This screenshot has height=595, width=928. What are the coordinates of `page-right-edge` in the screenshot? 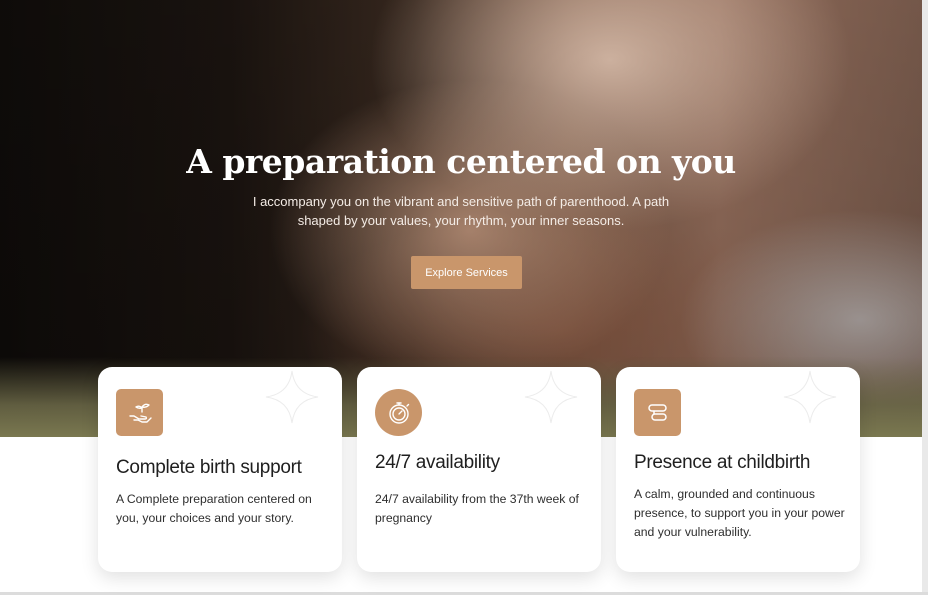 It's located at (925, 297).